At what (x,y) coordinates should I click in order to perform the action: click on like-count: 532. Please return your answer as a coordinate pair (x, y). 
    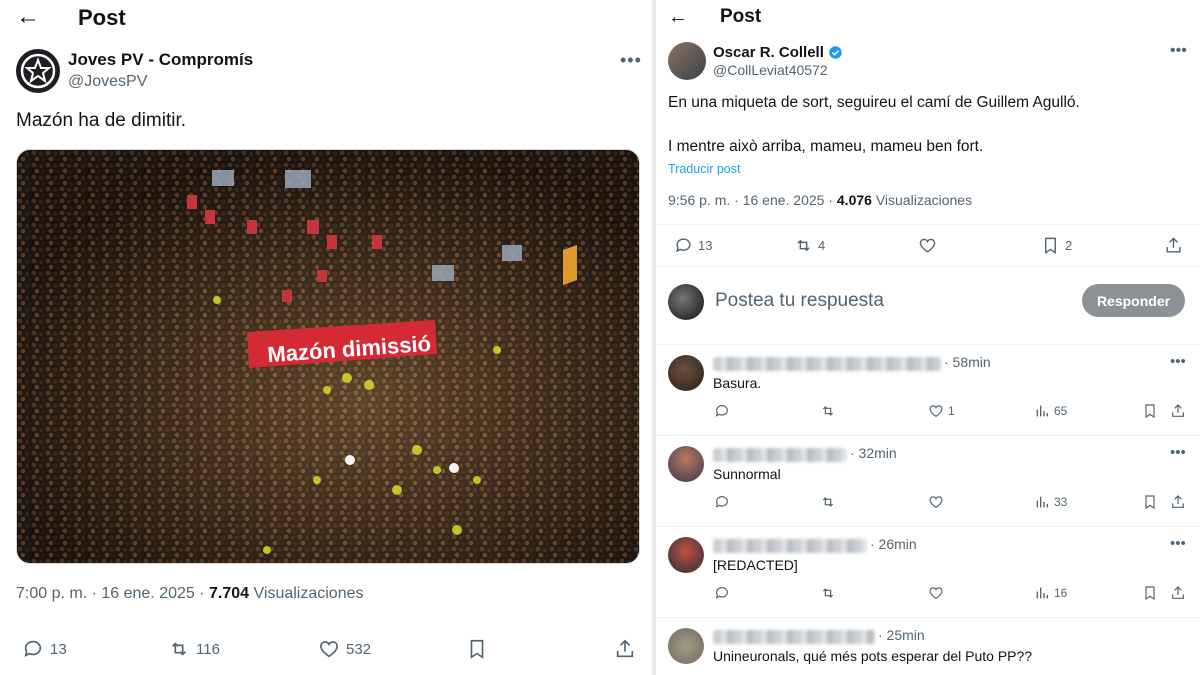
    Looking at the image, I should click on (359, 649).